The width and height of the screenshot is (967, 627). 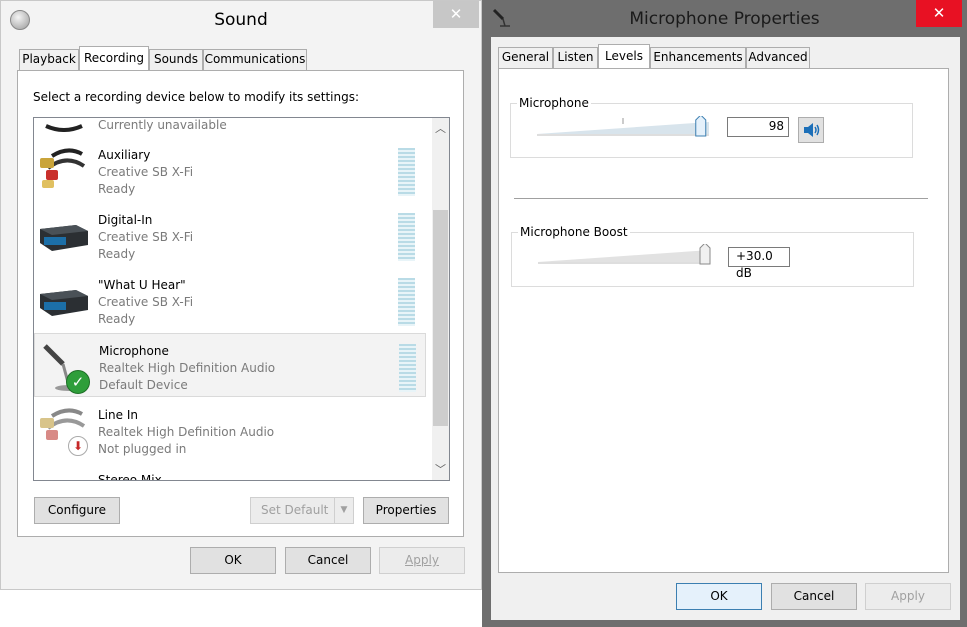 What do you see at coordinates (295, 510) in the screenshot?
I see `set-default-label: Set Default` at bounding box center [295, 510].